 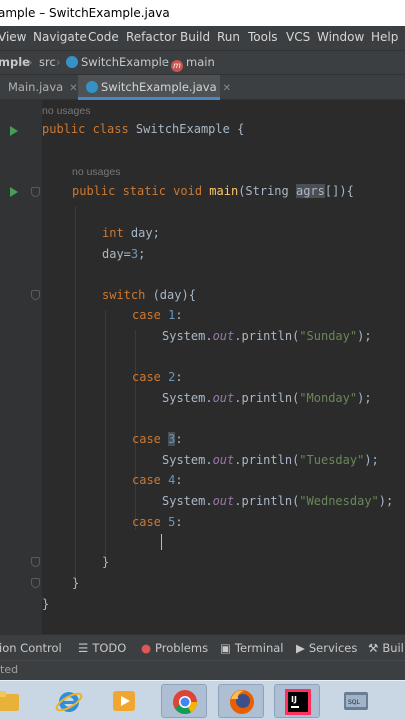 What do you see at coordinates (157, 315) in the screenshot?
I see `code-line-case: case 1:` at bounding box center [157, 315].